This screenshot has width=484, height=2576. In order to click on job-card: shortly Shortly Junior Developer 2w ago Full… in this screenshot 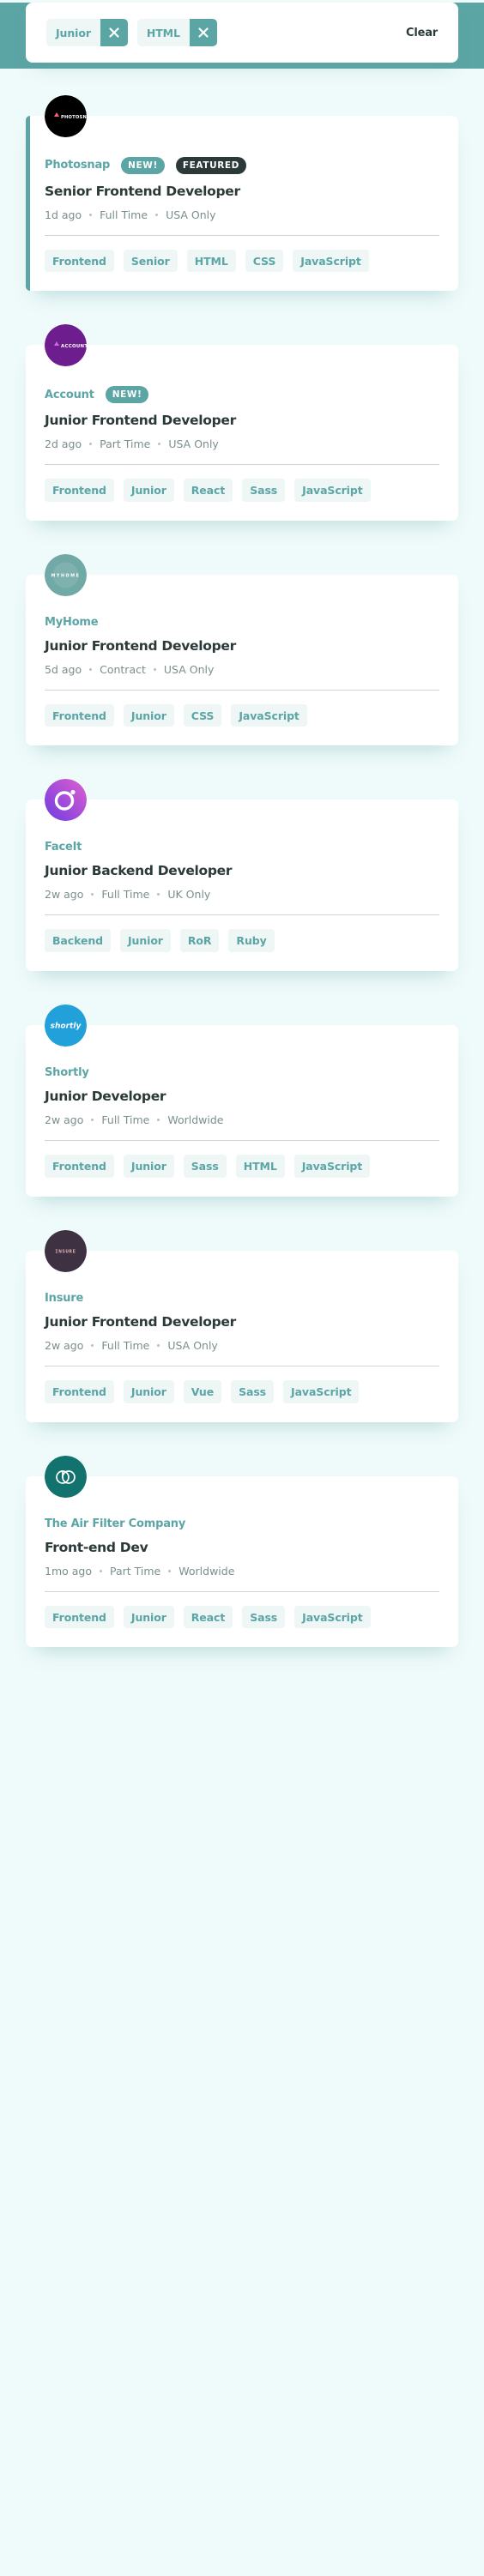, I will do `click(242, 1100)`.